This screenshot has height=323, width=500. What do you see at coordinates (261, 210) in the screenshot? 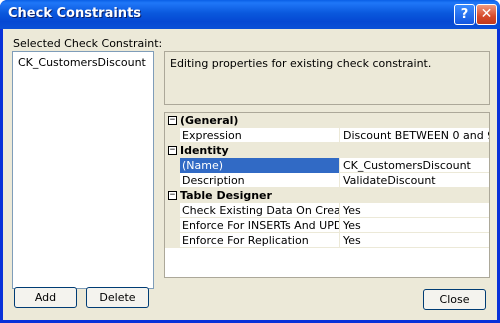
I see `property-name: Check Existing Data On Creation Or R` at bounding box center [261, 210].